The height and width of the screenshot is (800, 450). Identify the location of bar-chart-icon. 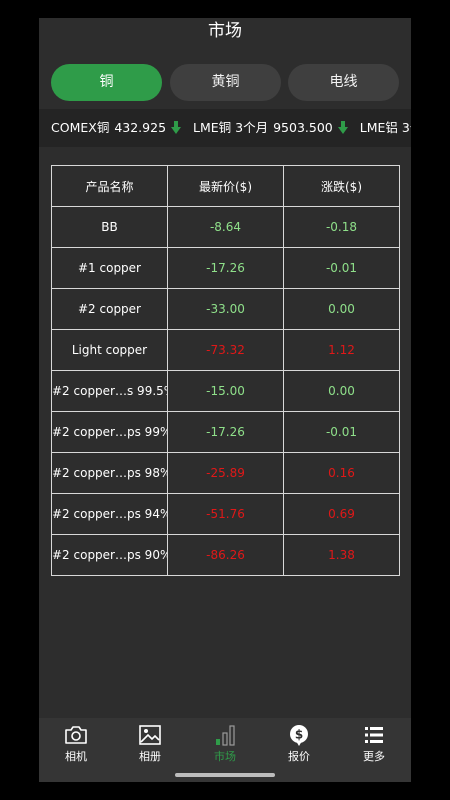
(225, 735).